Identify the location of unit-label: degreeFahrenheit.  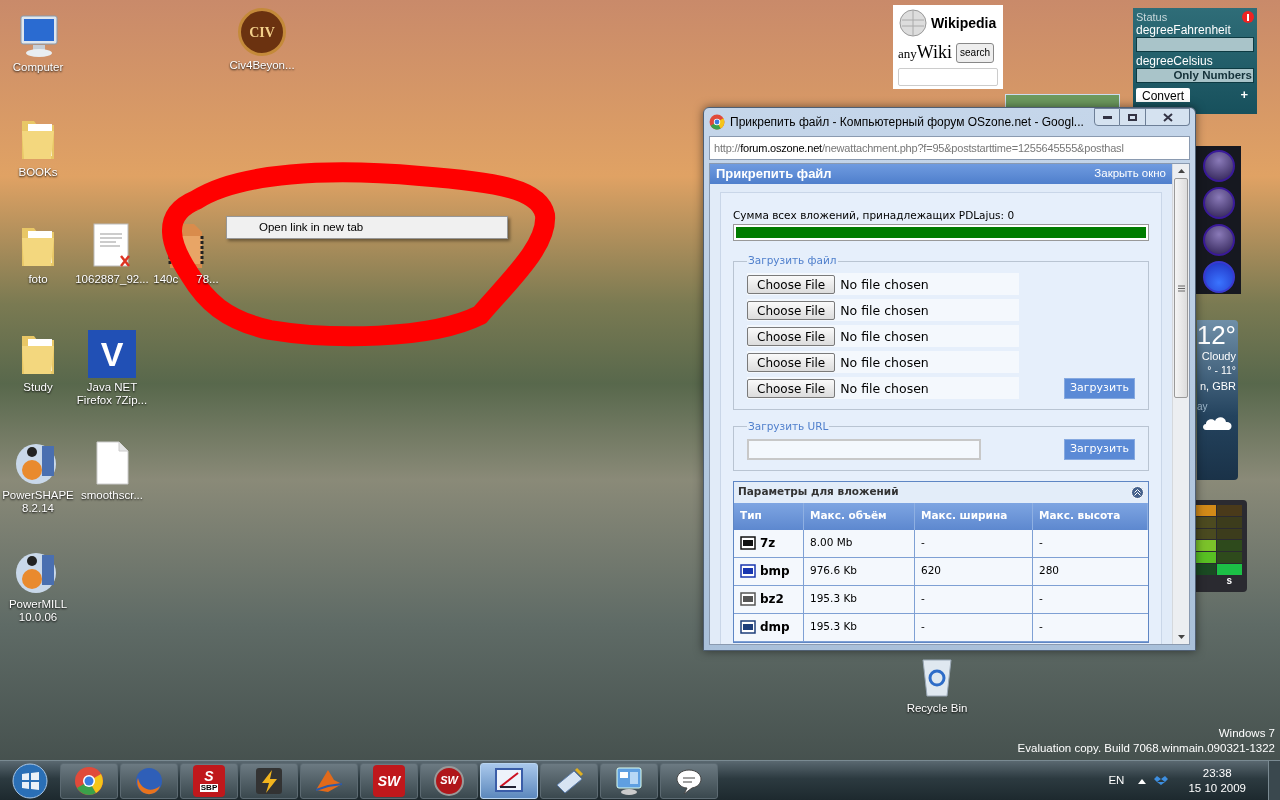
(1184, 30).